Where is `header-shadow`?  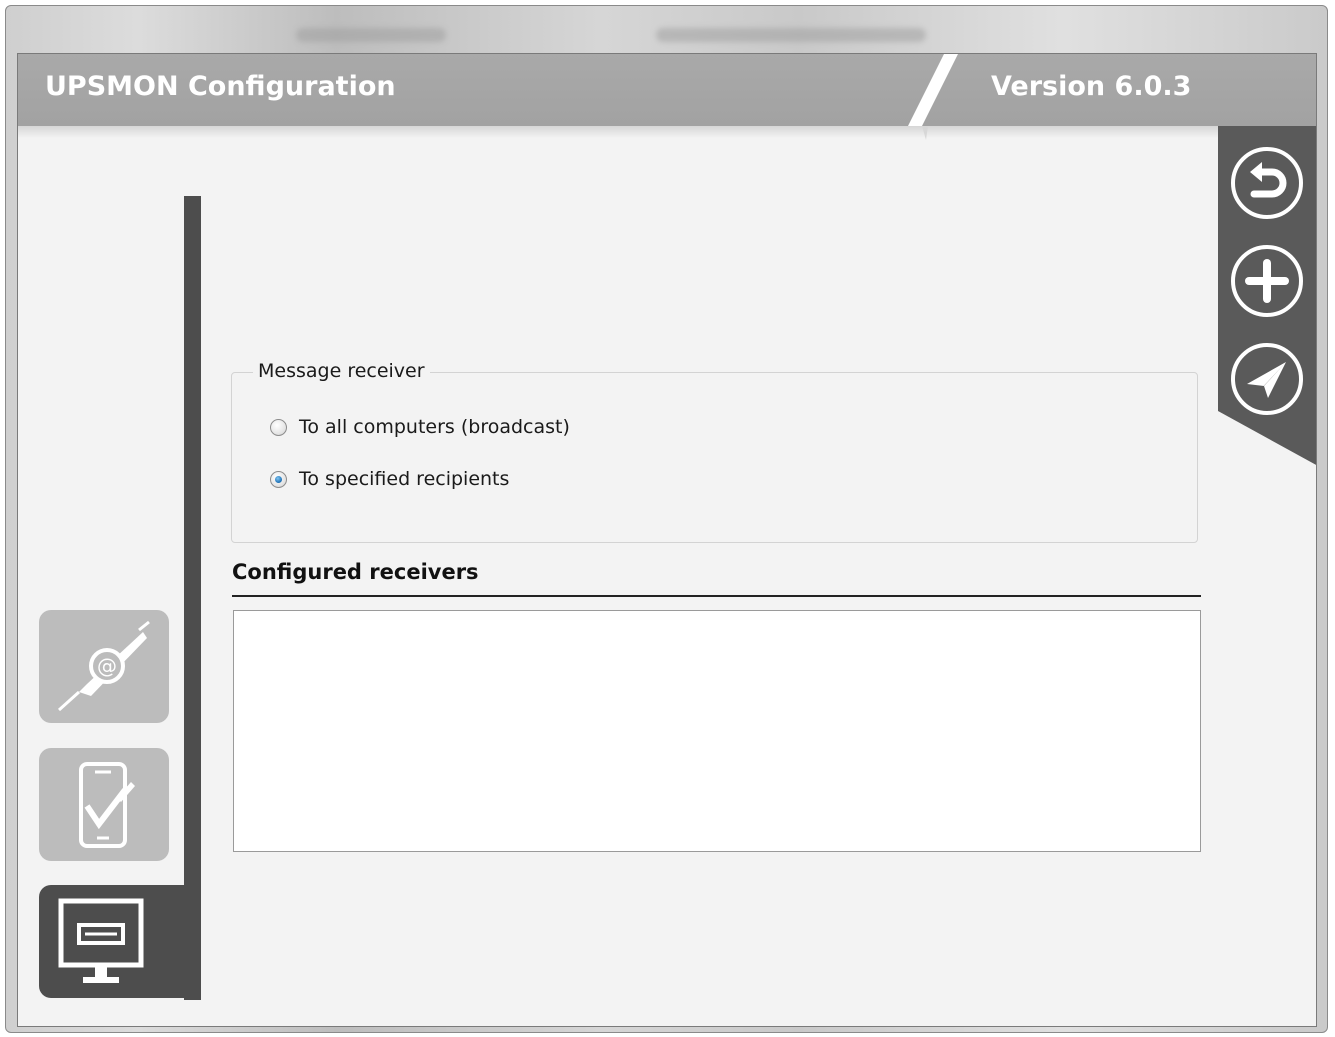 header-shadow is located at coordinates (667, 132).